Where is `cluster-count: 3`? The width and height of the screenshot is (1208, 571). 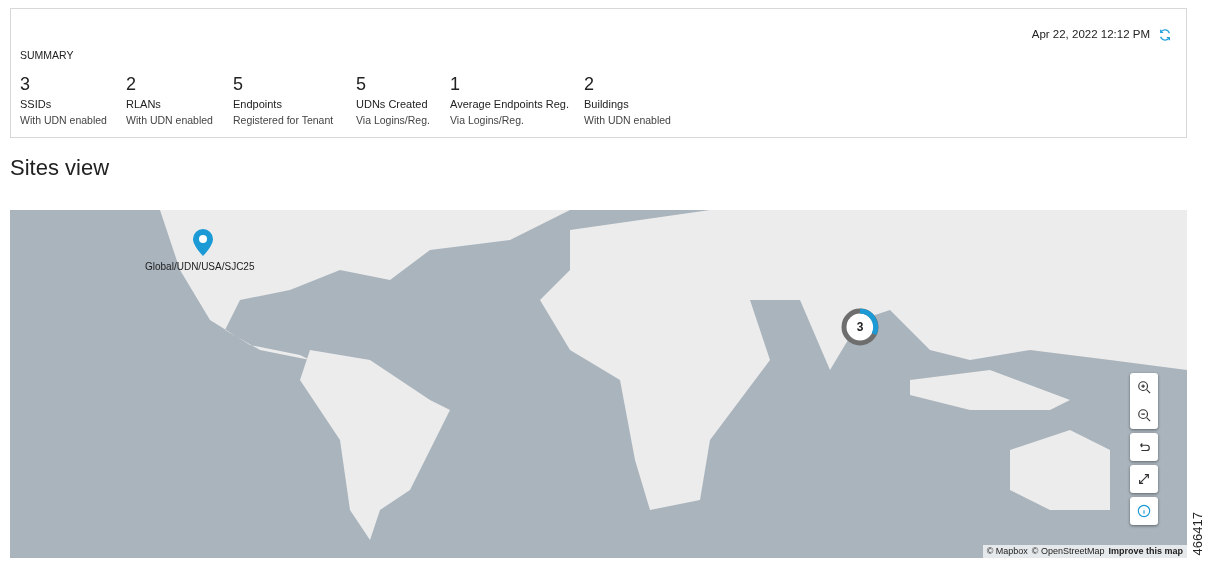
cluster-count: 3 is located at coordinates (860, 327).